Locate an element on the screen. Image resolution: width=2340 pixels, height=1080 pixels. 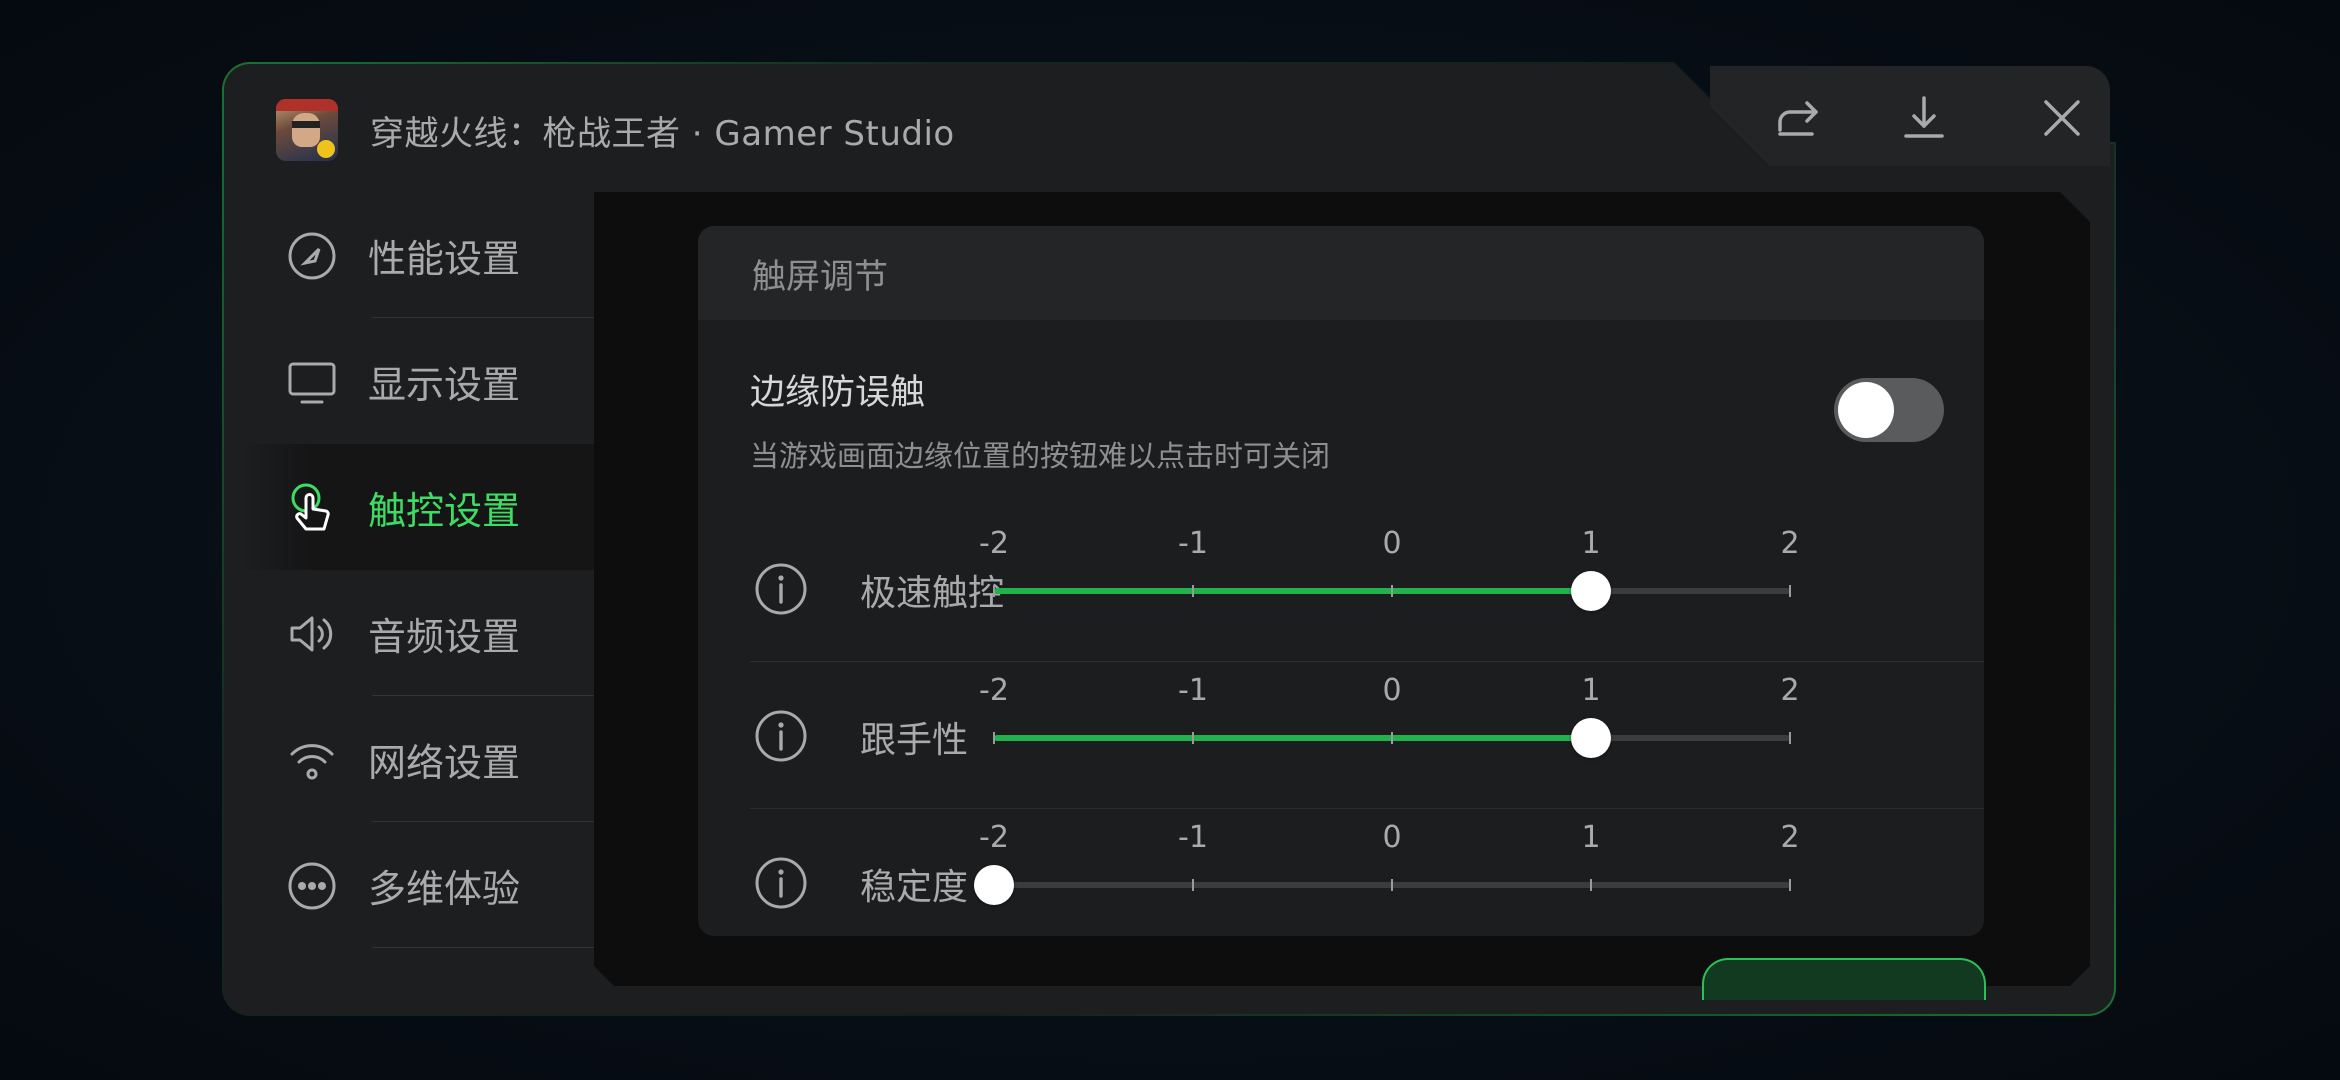
slider-row: 极速触控 -2 -1 0 1 2 is located at coordinates (1367, 589).